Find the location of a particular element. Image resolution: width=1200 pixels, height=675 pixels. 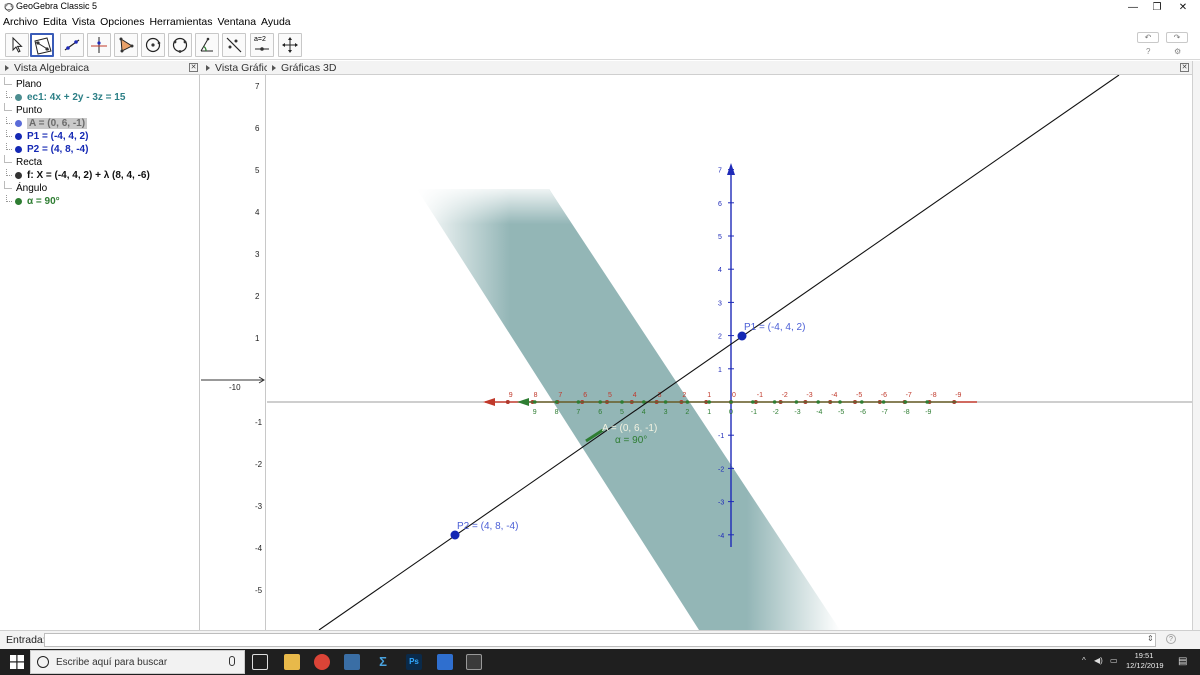

algebra-item-plane: ec1: 4x + 2y - 3z = 15 is located at coordinates (65, 97).